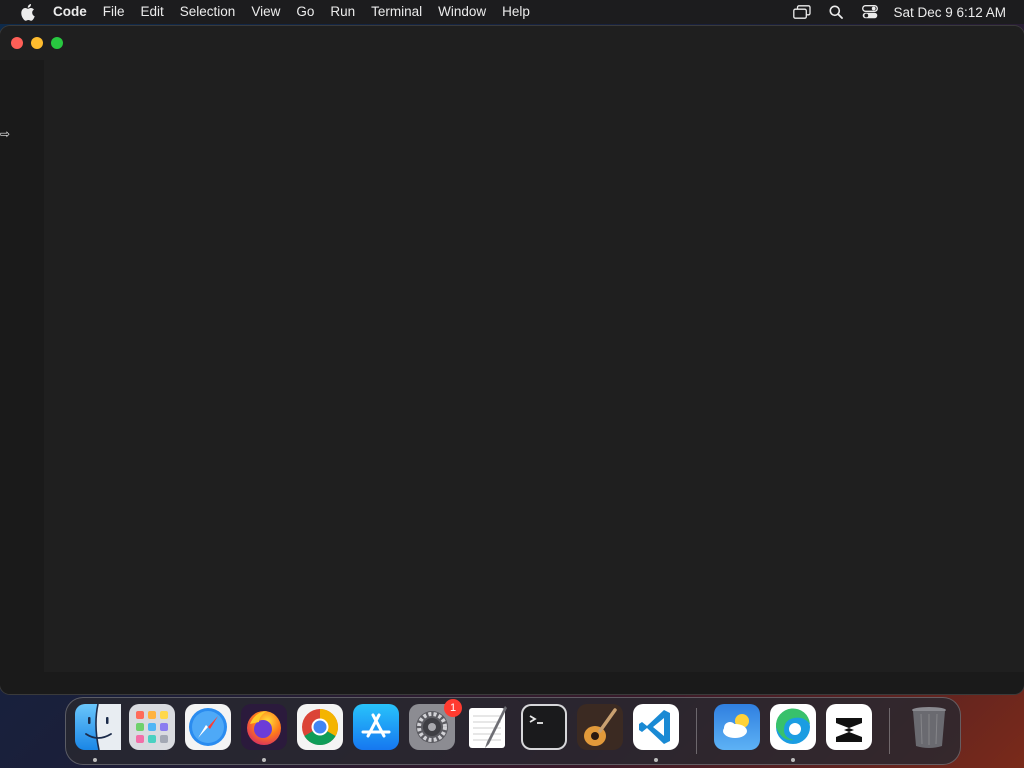  I want to click on pointer-cursor-icon: ⇨, so click(5, 134).